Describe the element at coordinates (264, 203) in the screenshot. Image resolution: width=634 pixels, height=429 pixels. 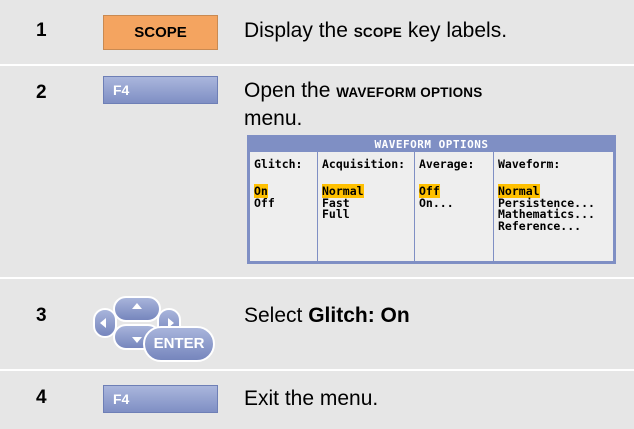
I see `menu-option-off: Off` at that location.